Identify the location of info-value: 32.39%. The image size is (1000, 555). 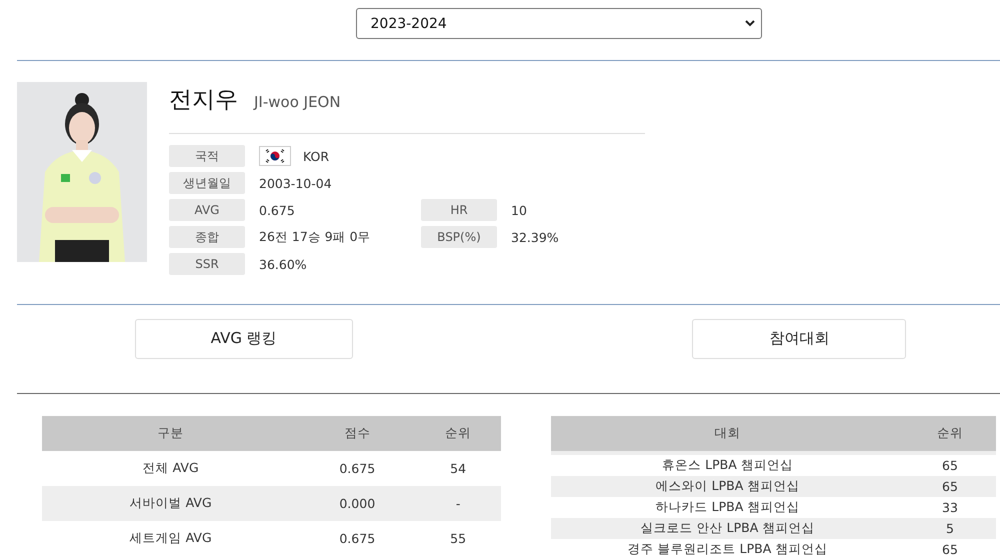
(534, 237).